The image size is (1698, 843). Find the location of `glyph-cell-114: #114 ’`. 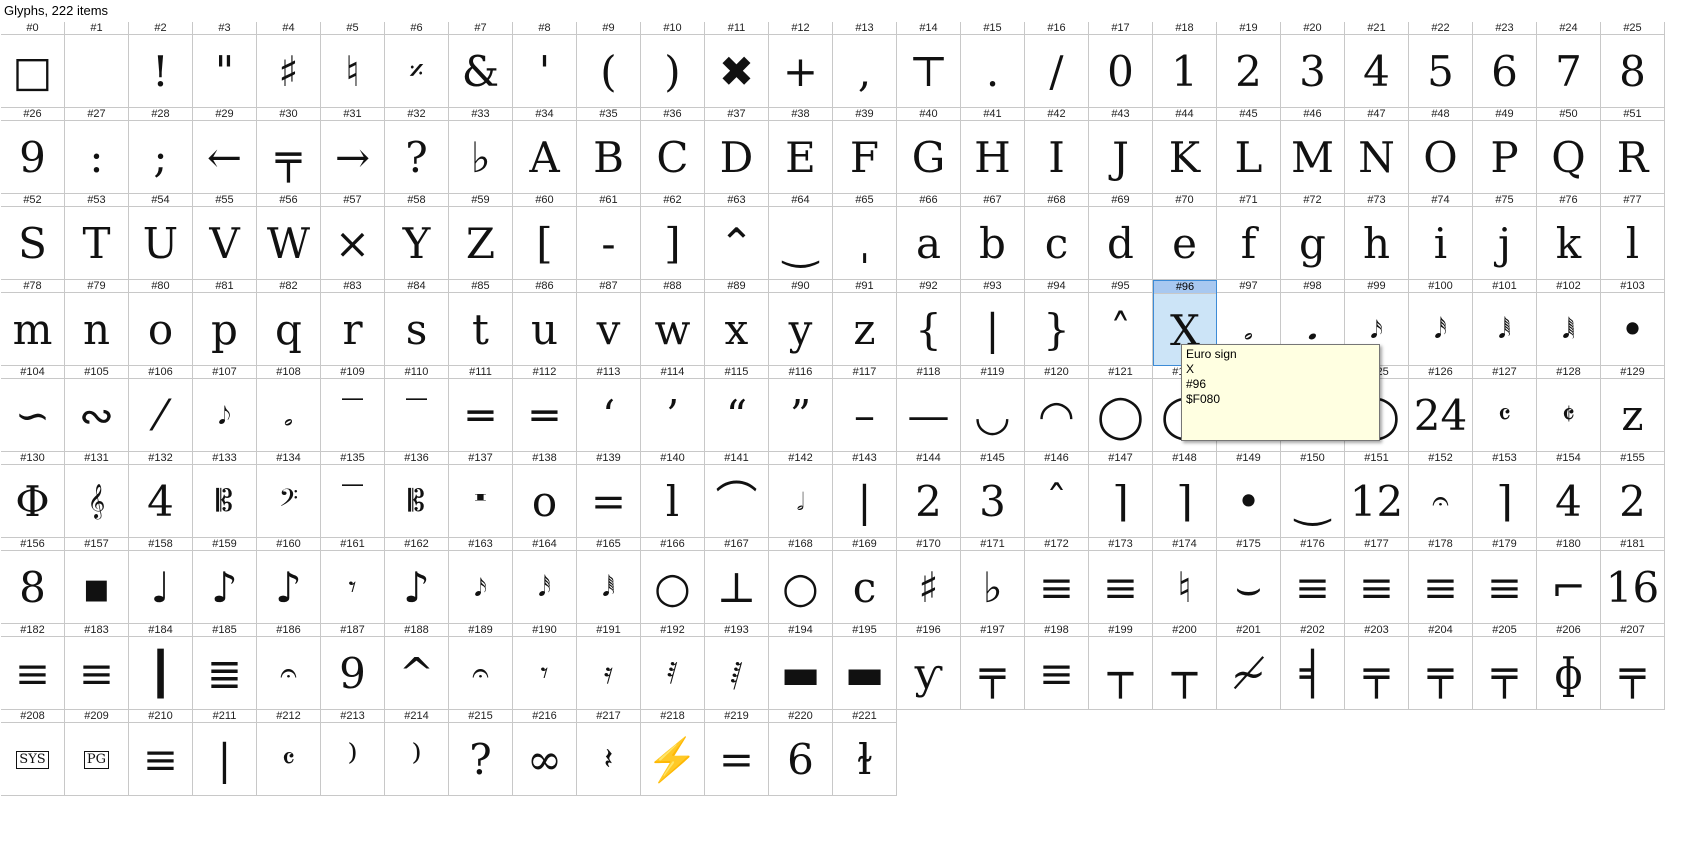

glyph-cell-114: #114 ’ is located at coordinates (673, 409).